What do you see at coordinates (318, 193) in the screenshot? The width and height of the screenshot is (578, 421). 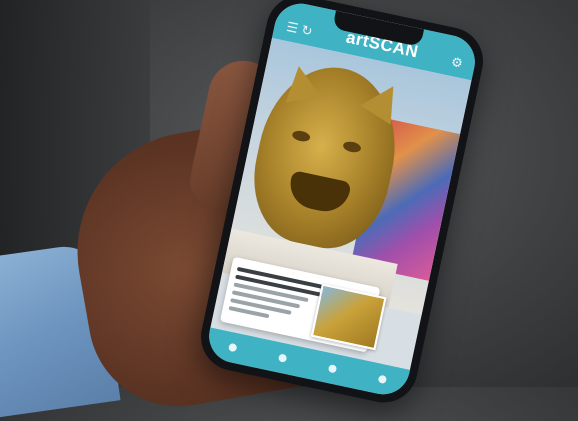 I see `sculpture-mouth` at bounding box center [318, 193].